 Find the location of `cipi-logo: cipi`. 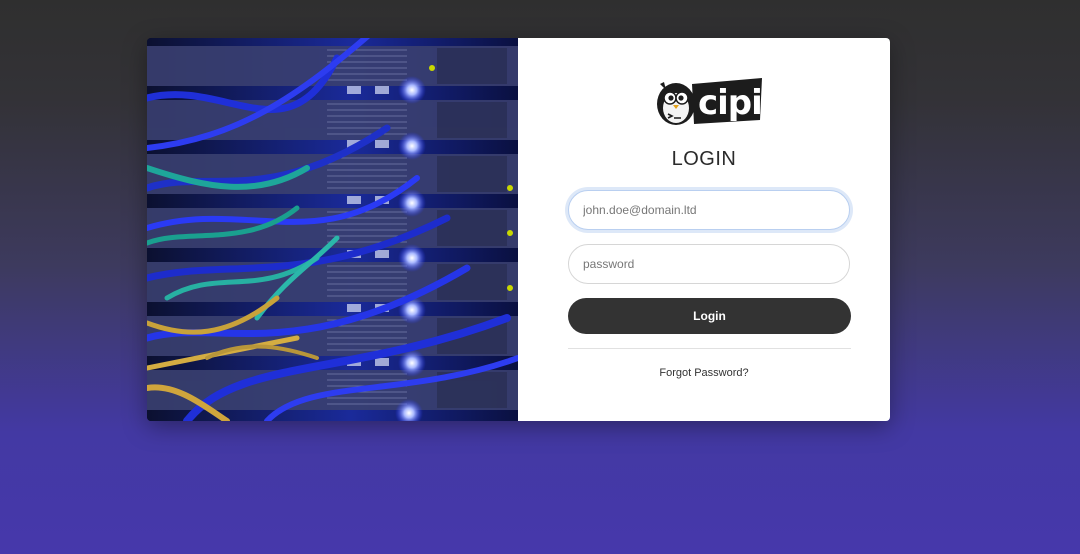

cipi-logo: cipi is located at coordinates (709, 101).